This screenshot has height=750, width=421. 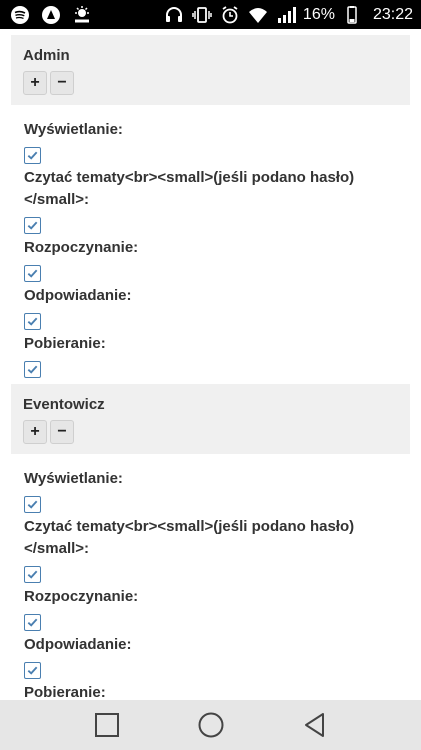 What do you see at coordinates (392, 14) in the screenshot?
I see `clock: 23:22` at bounding box center [392, 14].